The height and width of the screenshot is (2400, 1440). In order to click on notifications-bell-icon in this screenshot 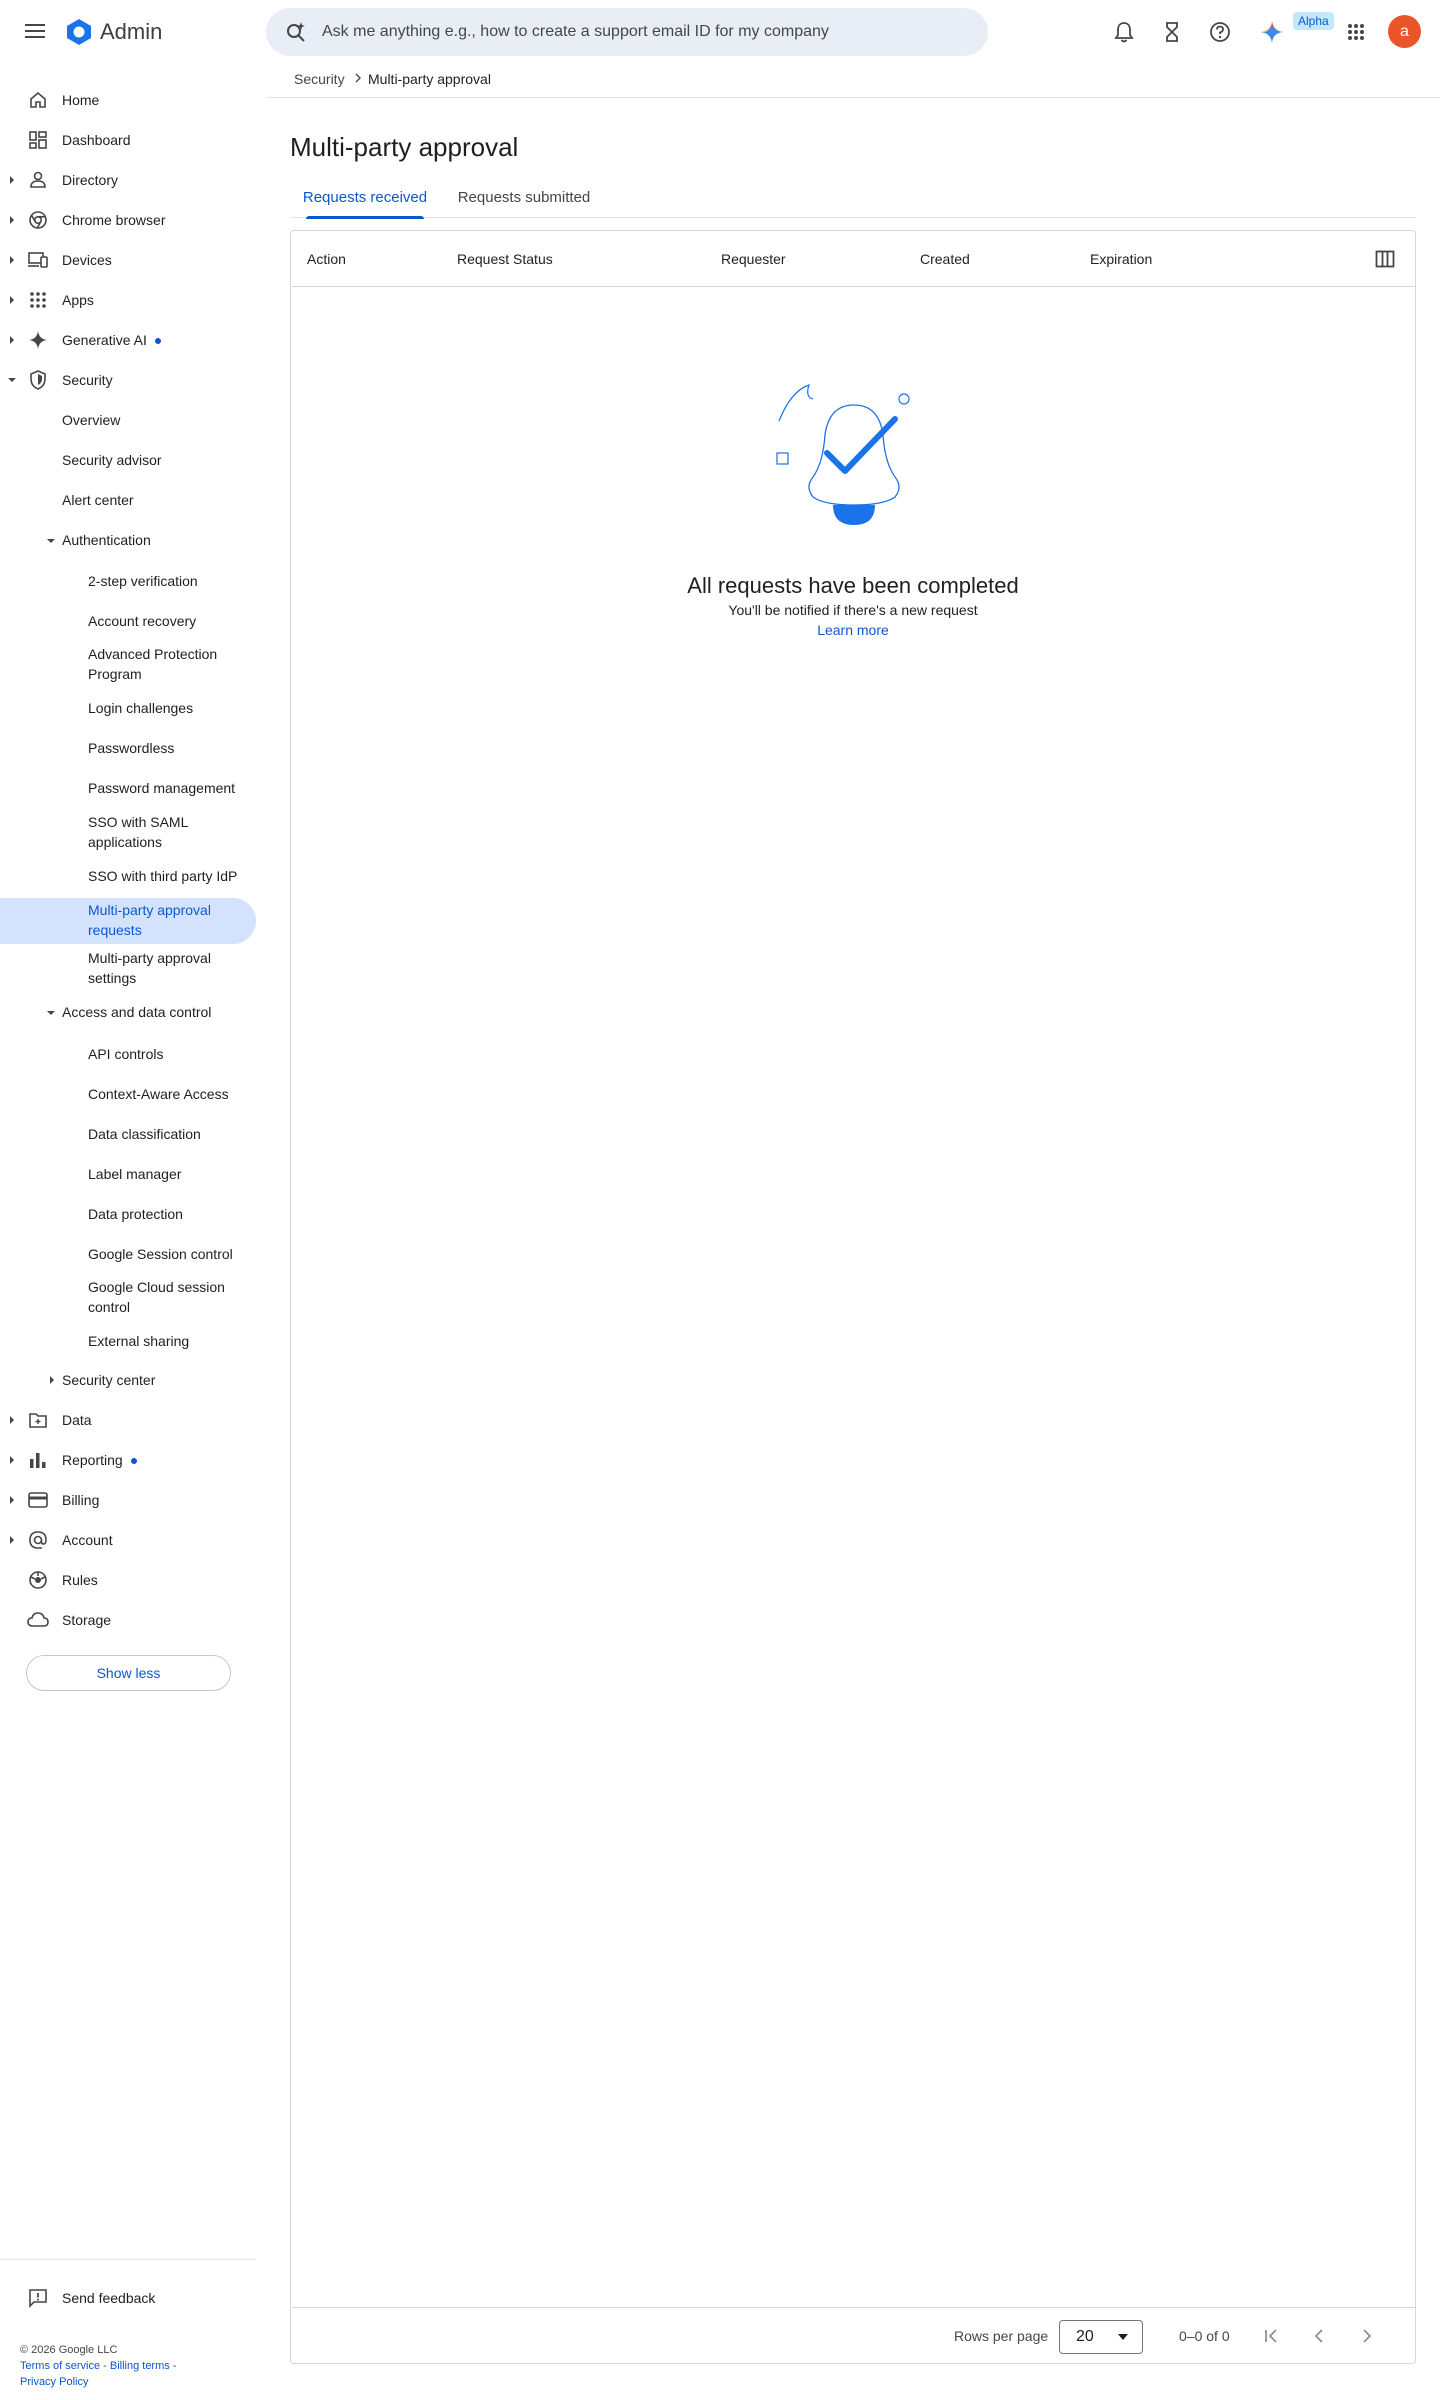, I will do `click(1124, 32)`.